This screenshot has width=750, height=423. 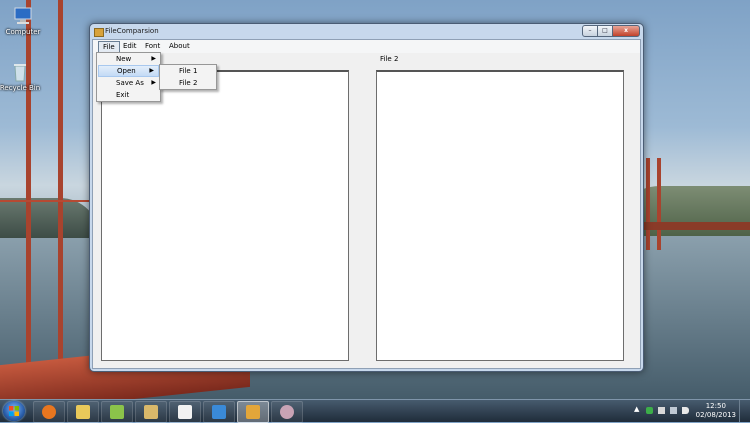 I want to click on show-desktop-button, so click(x=744, y=411).